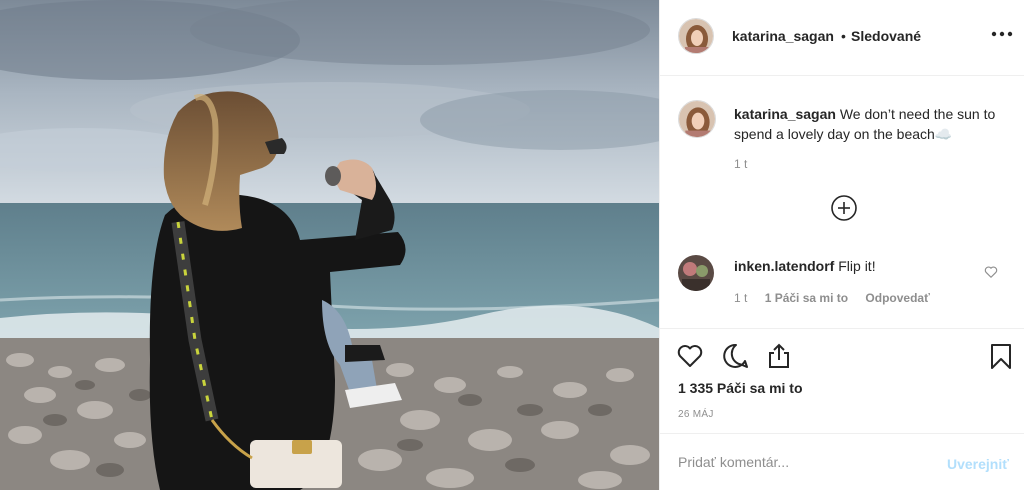  Describe the element at coordinates (736, 356) in the screenshot. I see `comment-icon` at that location.